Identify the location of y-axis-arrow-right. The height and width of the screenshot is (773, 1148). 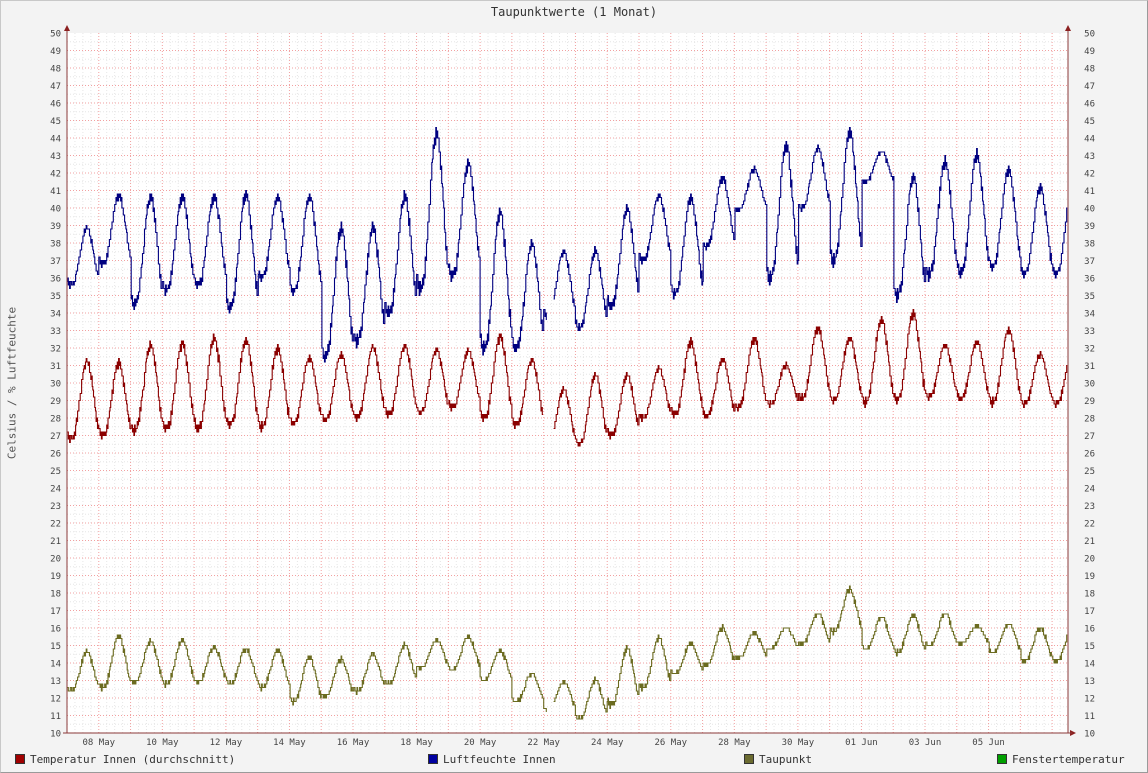
(1068, 28).